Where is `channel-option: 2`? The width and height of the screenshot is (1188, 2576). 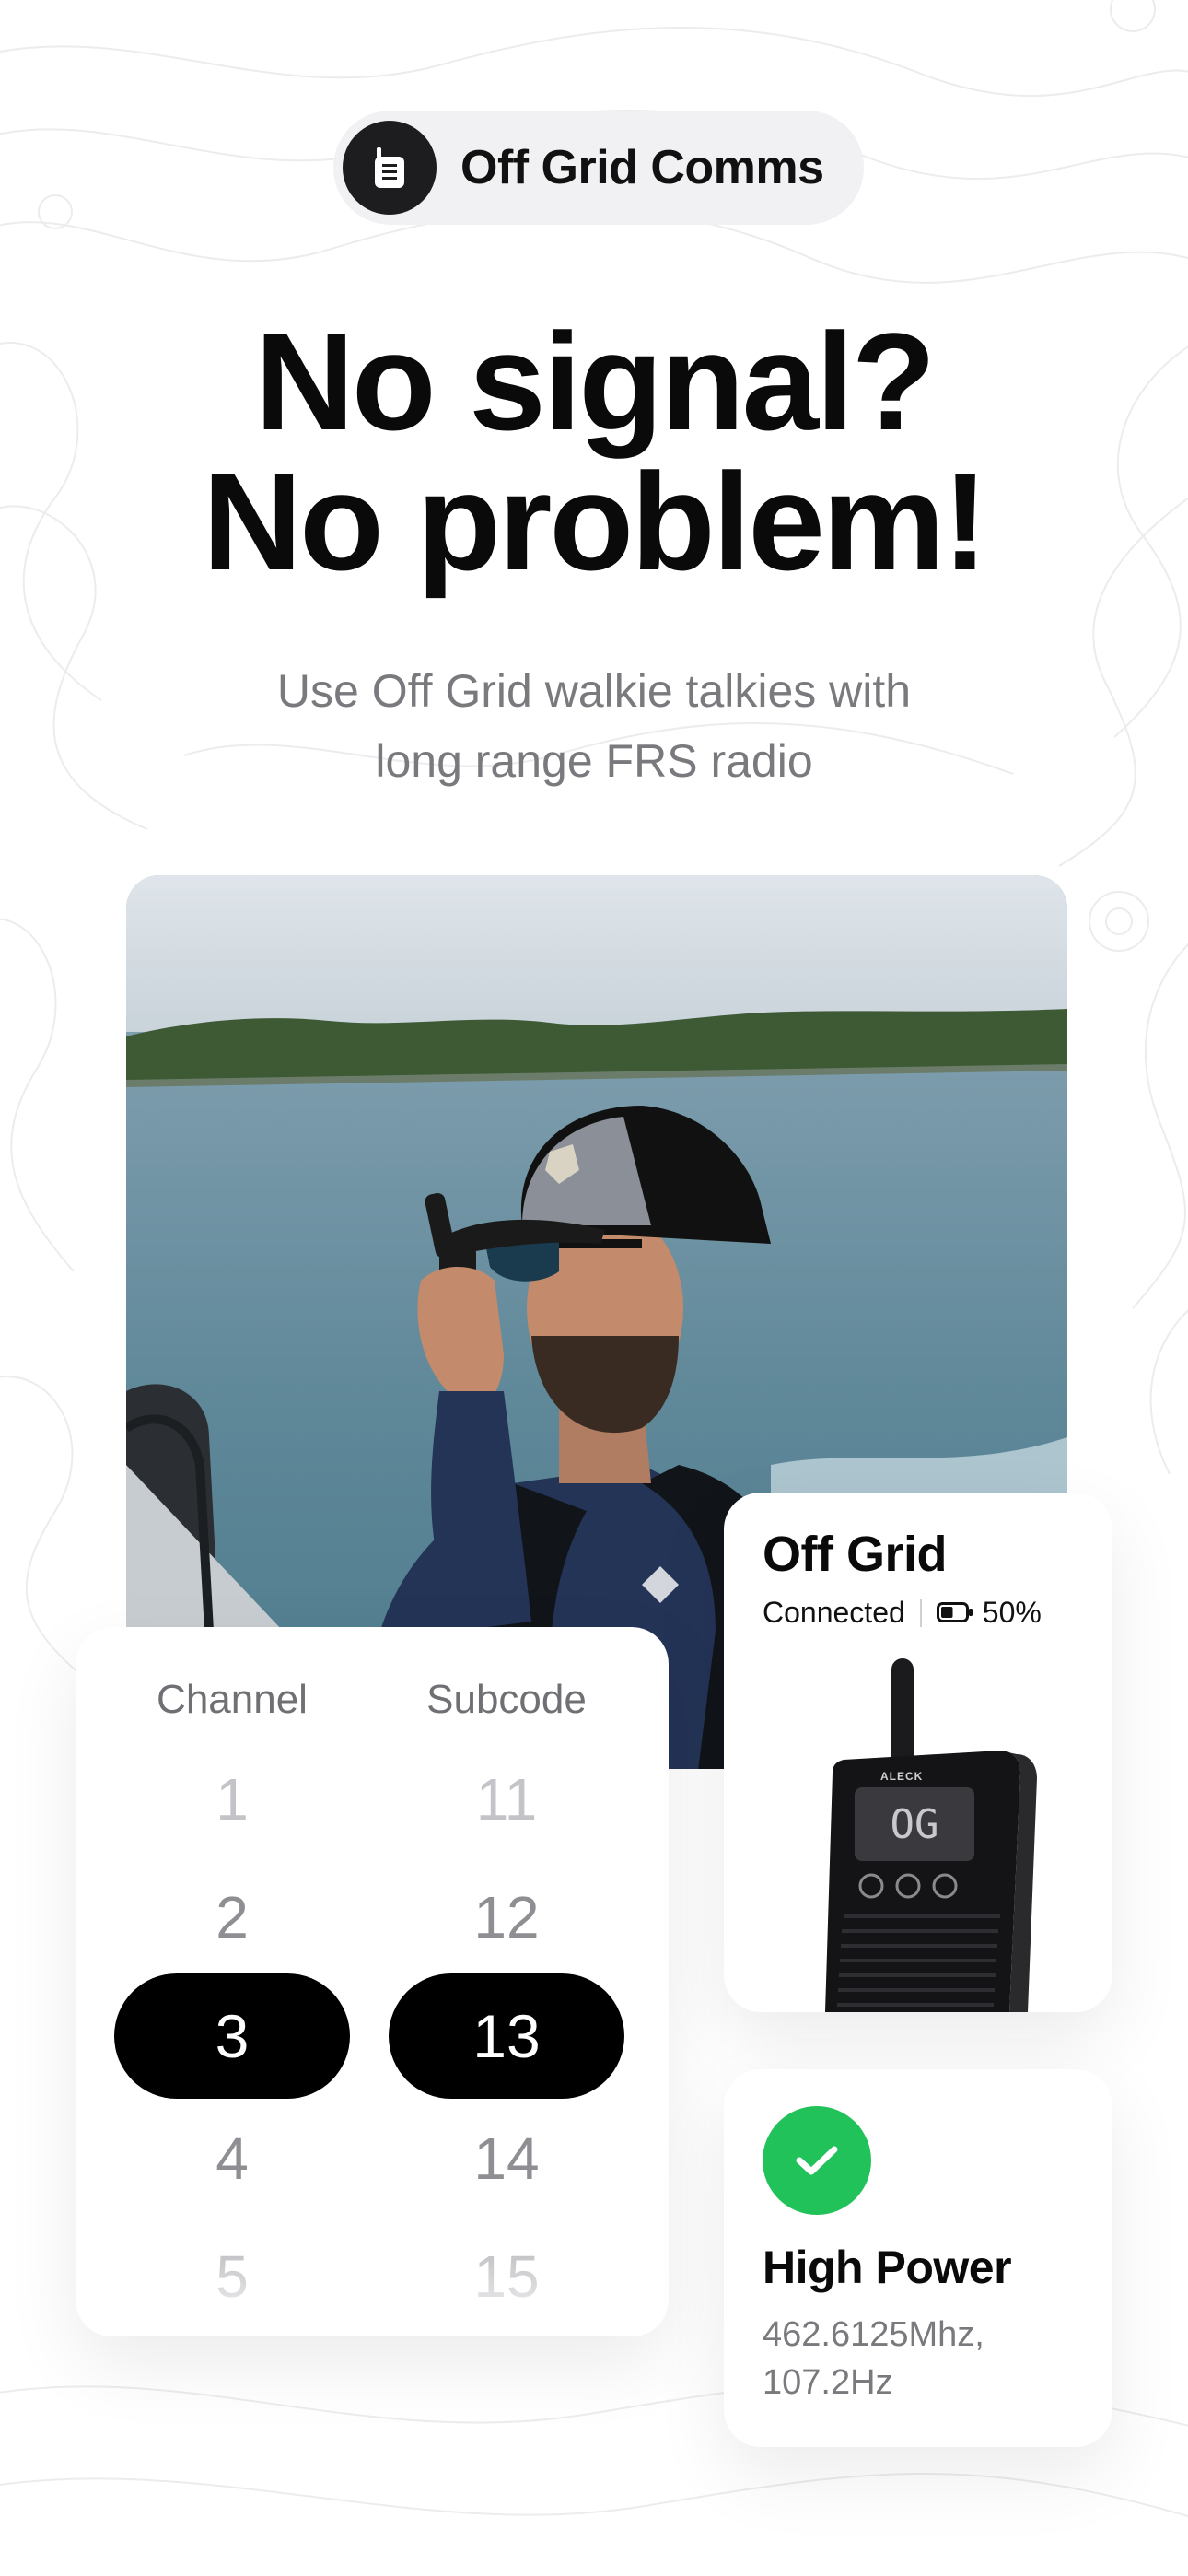 channel-option: 2 is located at coordinates (232, 1917).